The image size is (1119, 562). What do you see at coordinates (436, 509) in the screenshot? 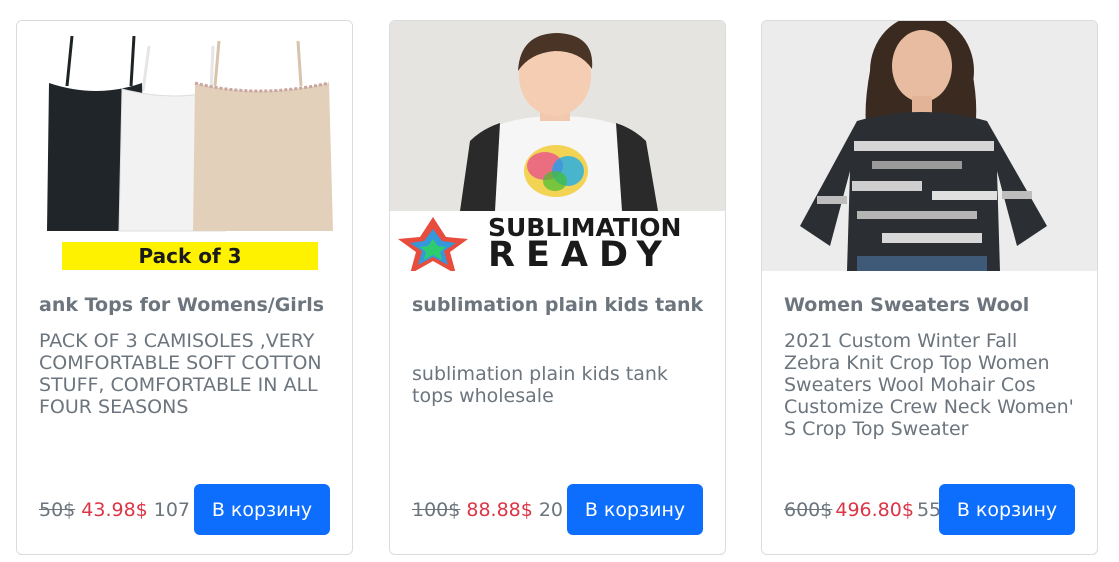
I see `old-price: 100$` at bounding box center [436, 509].